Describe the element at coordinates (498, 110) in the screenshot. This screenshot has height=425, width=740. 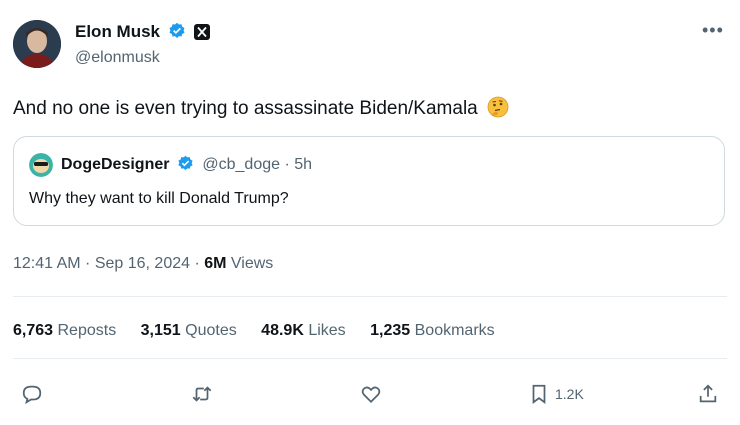
I see `thinking-face-emoji-icon` at that location.